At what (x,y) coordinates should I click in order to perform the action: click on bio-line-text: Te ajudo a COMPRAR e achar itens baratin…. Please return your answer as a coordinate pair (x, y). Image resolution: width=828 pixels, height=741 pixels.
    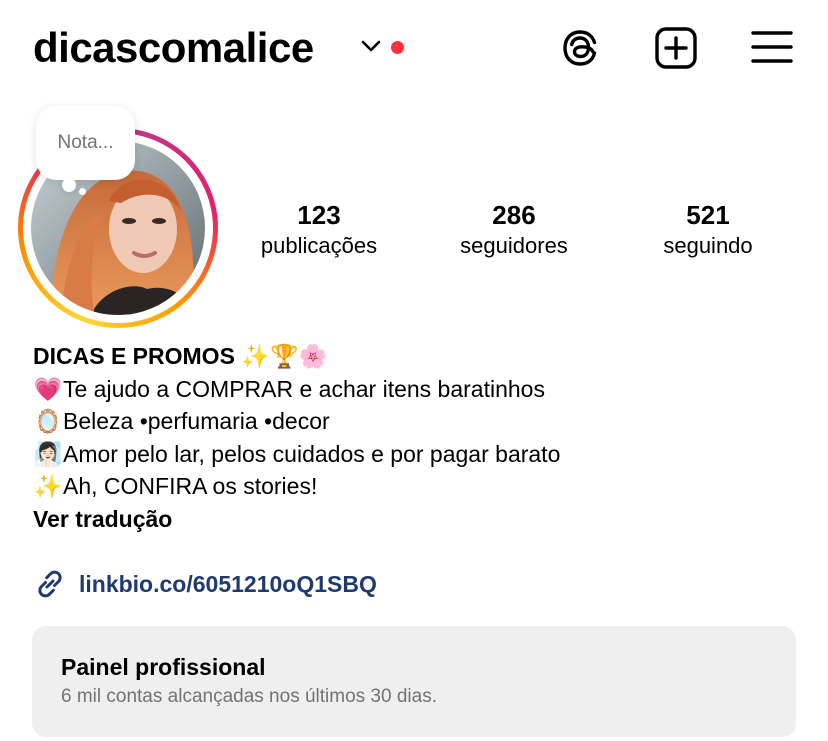
    Looking at the image, I should click on (304, 388).